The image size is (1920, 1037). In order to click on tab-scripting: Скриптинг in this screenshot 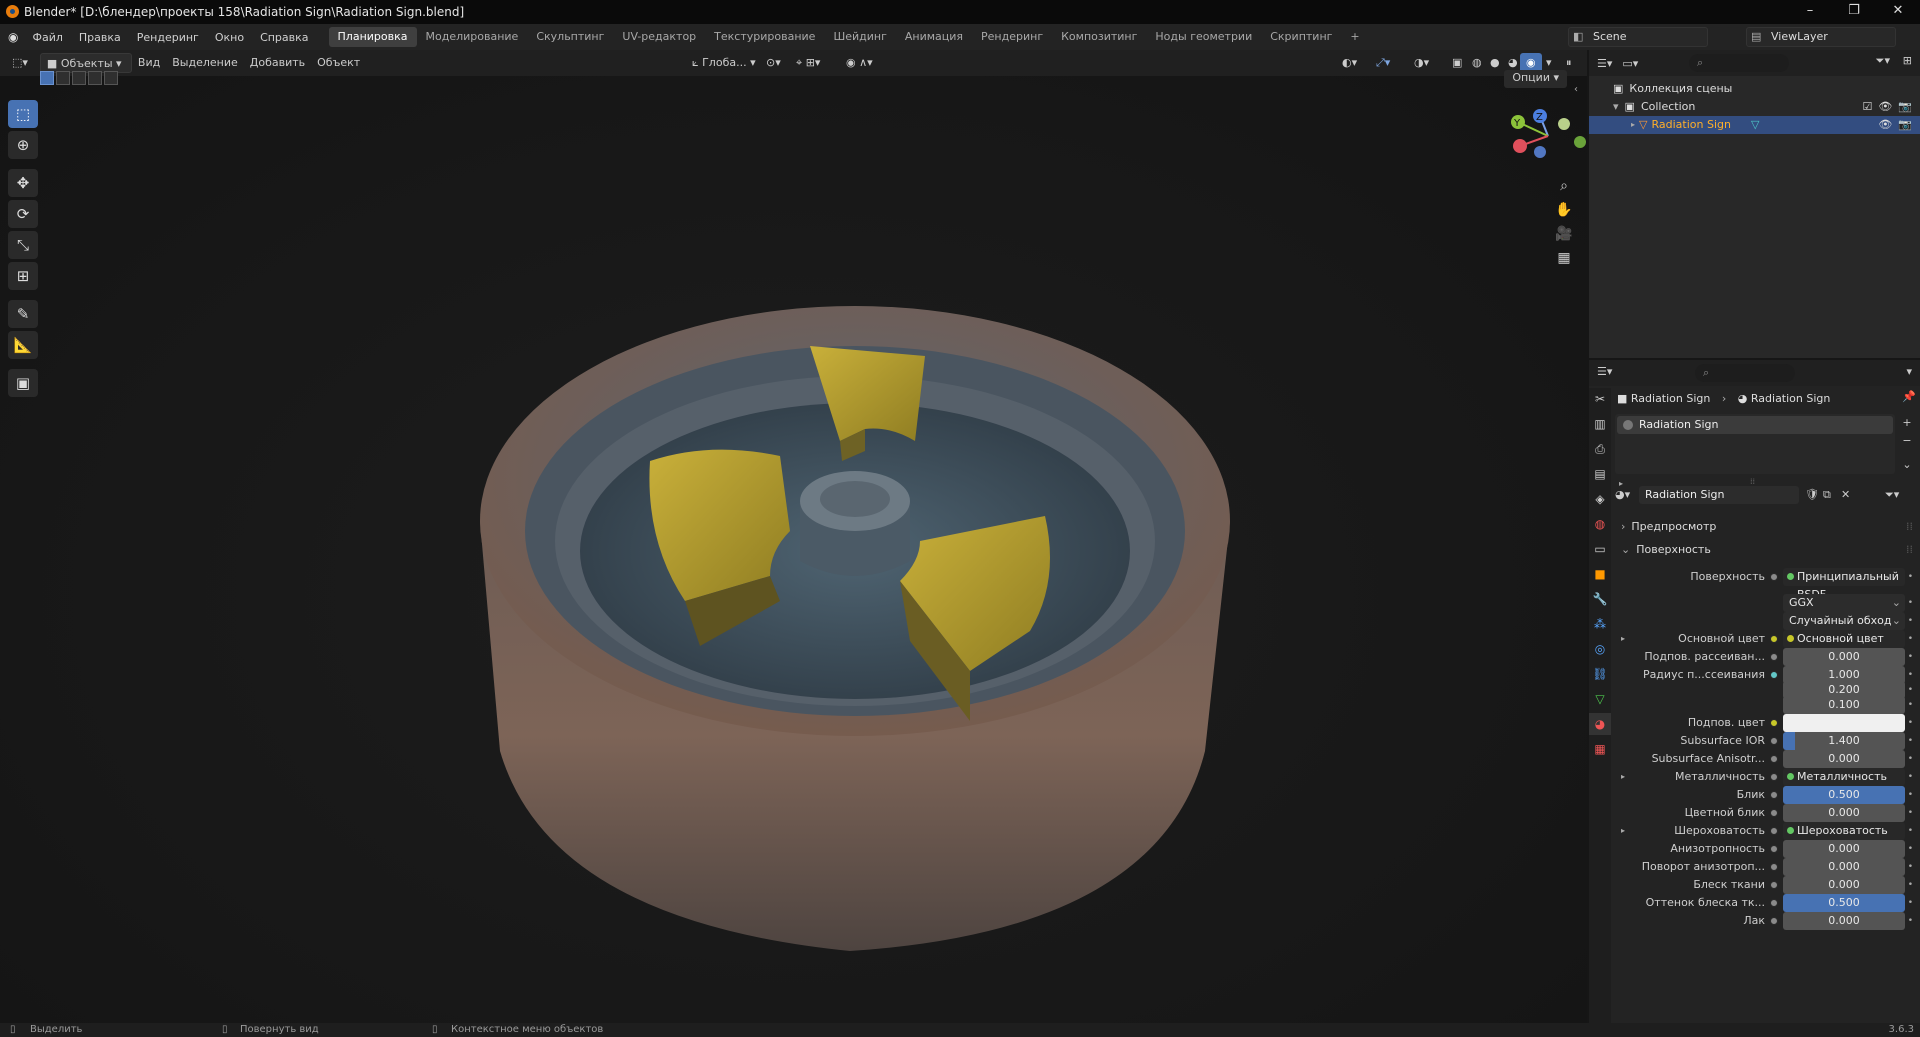, I will do `click(1301, 37)`.